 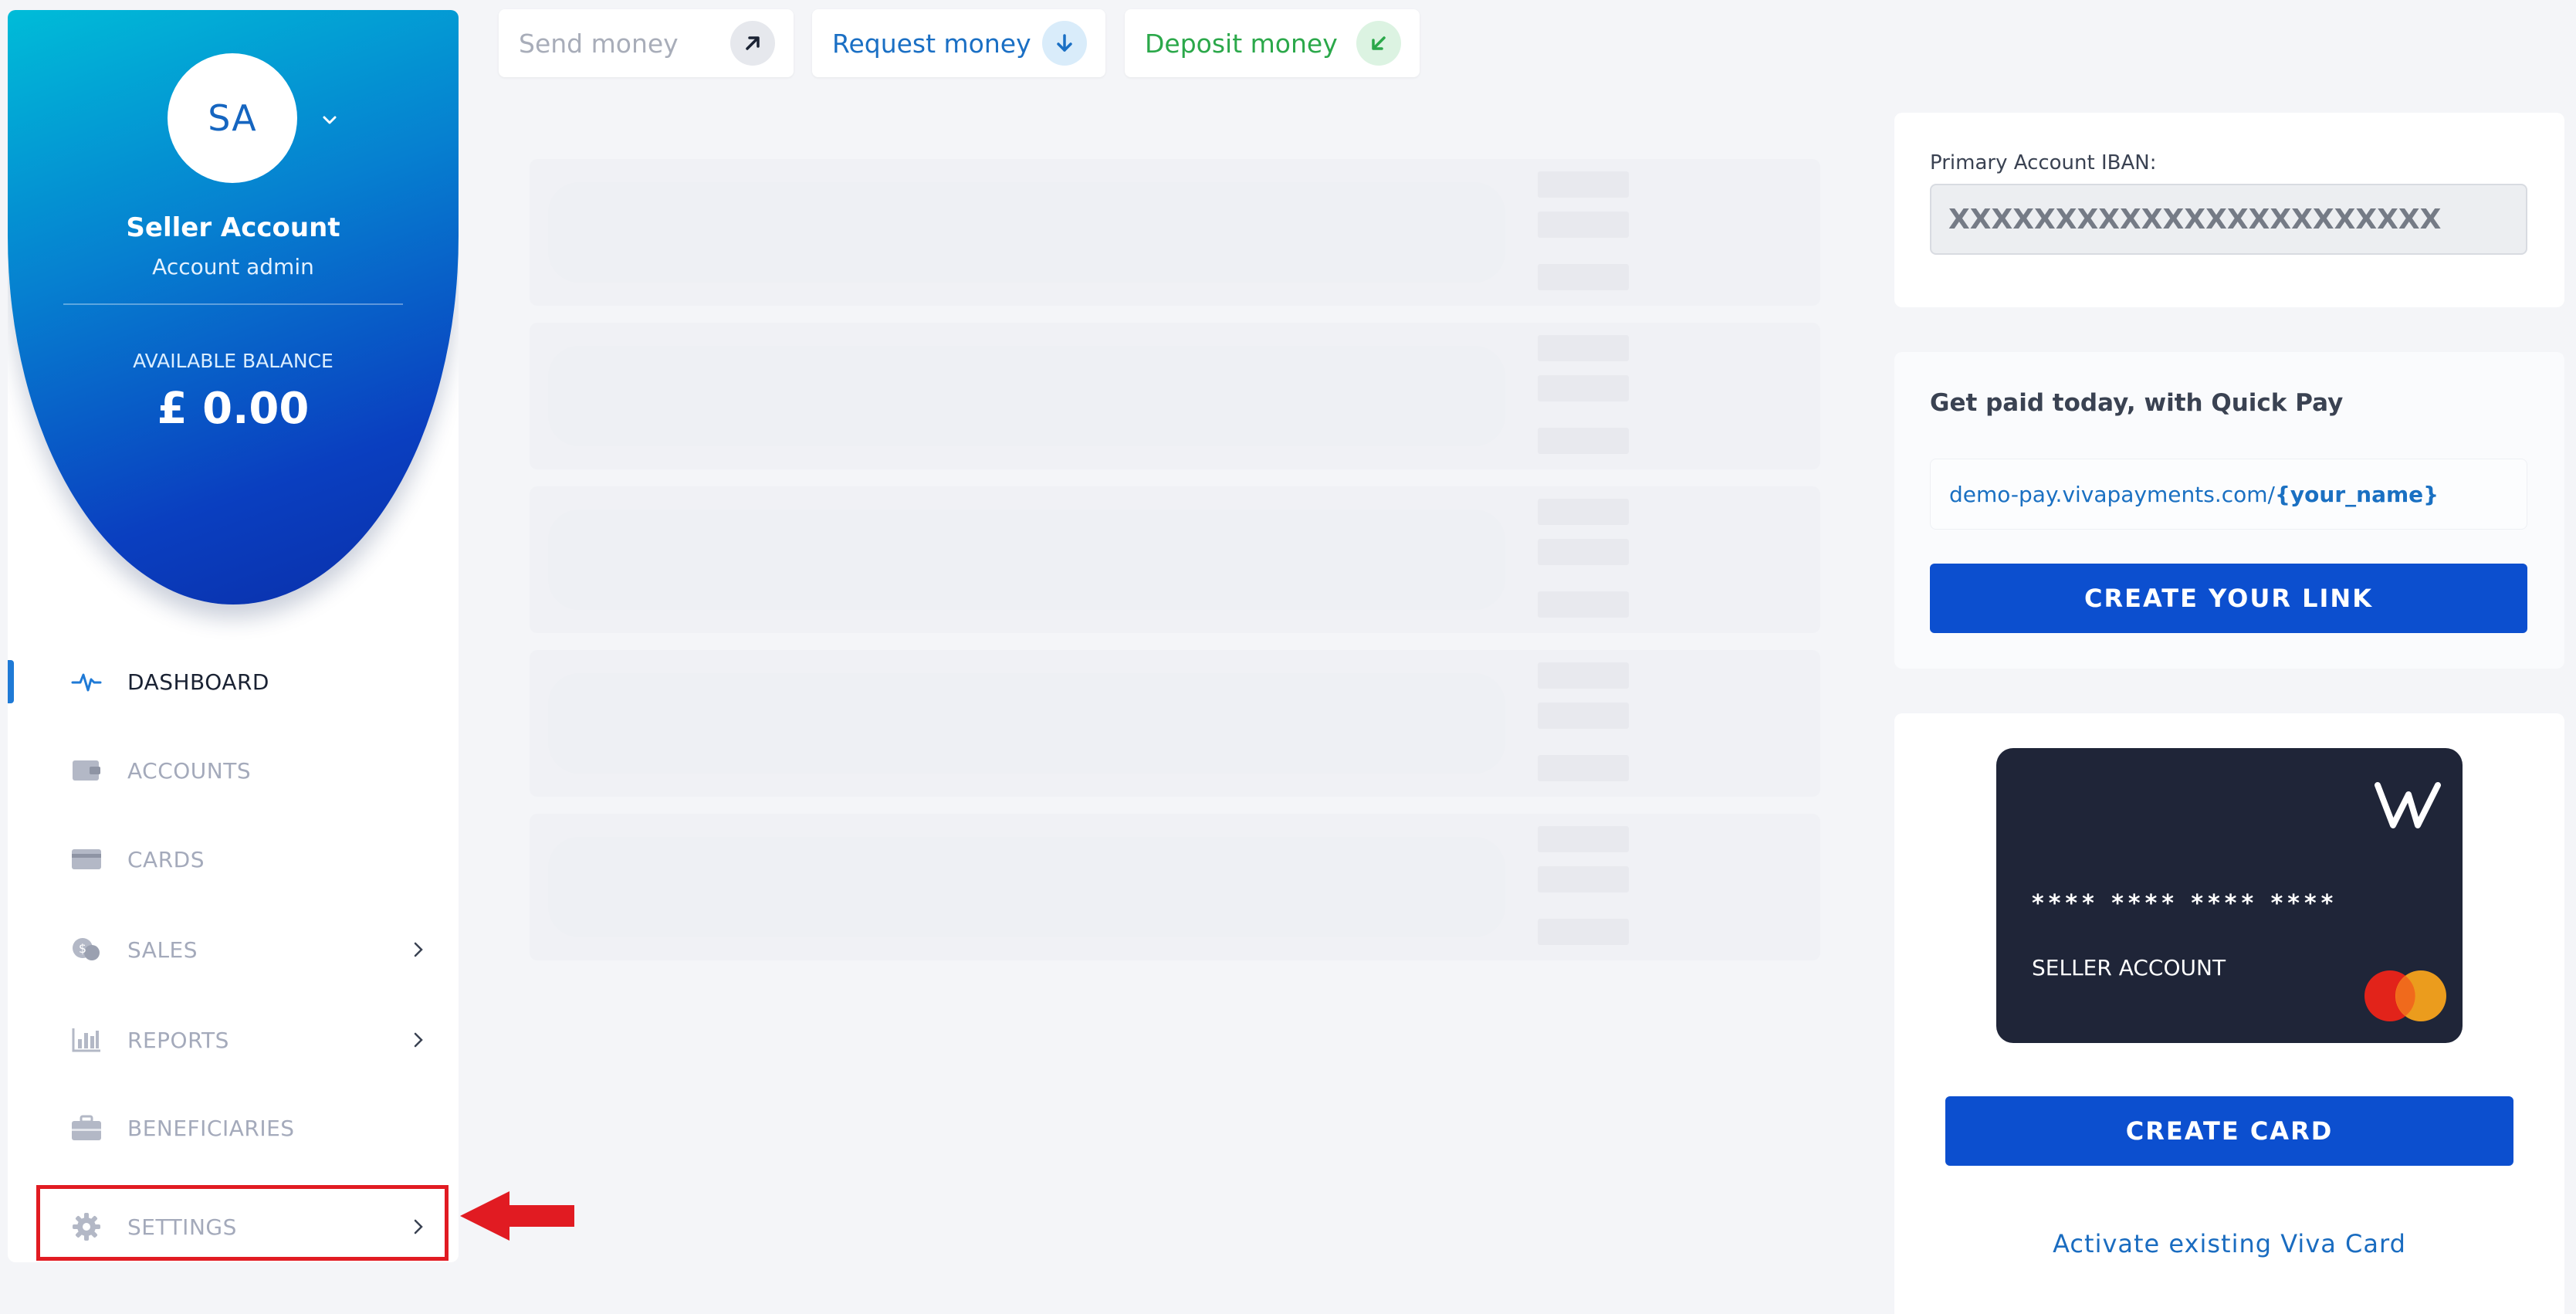 I want to click on nav-item-accounts: ACCOUNTS, so click(x=233, y=770).